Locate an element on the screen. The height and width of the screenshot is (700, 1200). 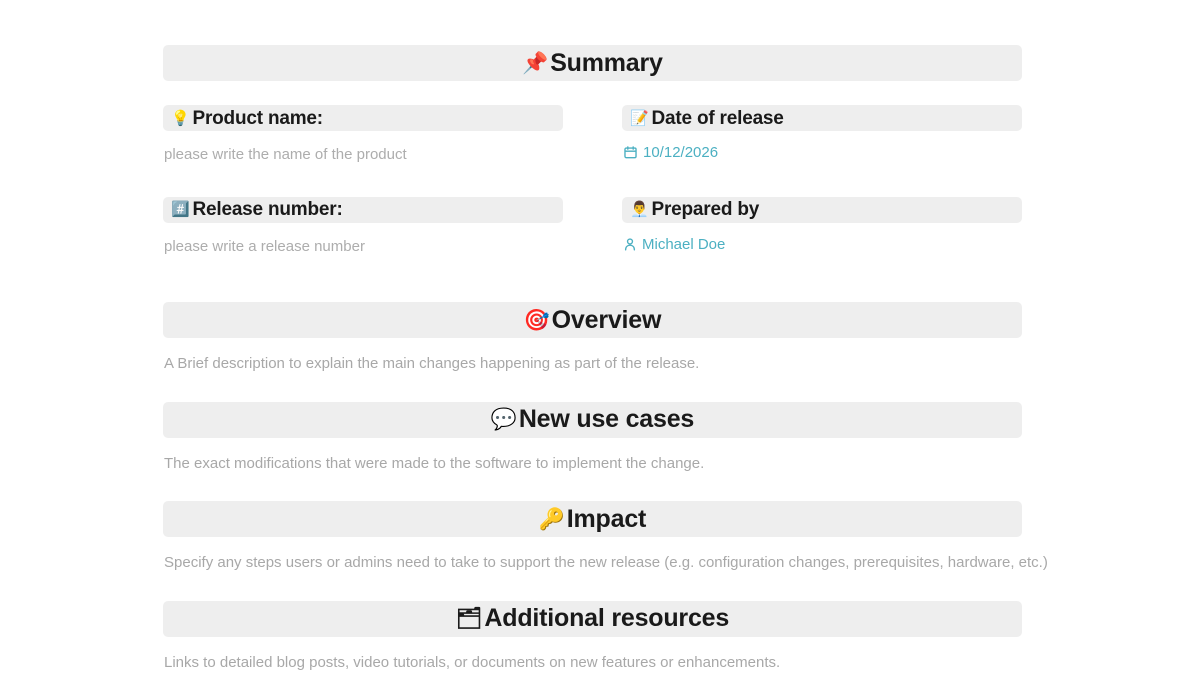
release-number-input: please write a release number is located at coordinates (363, 247).